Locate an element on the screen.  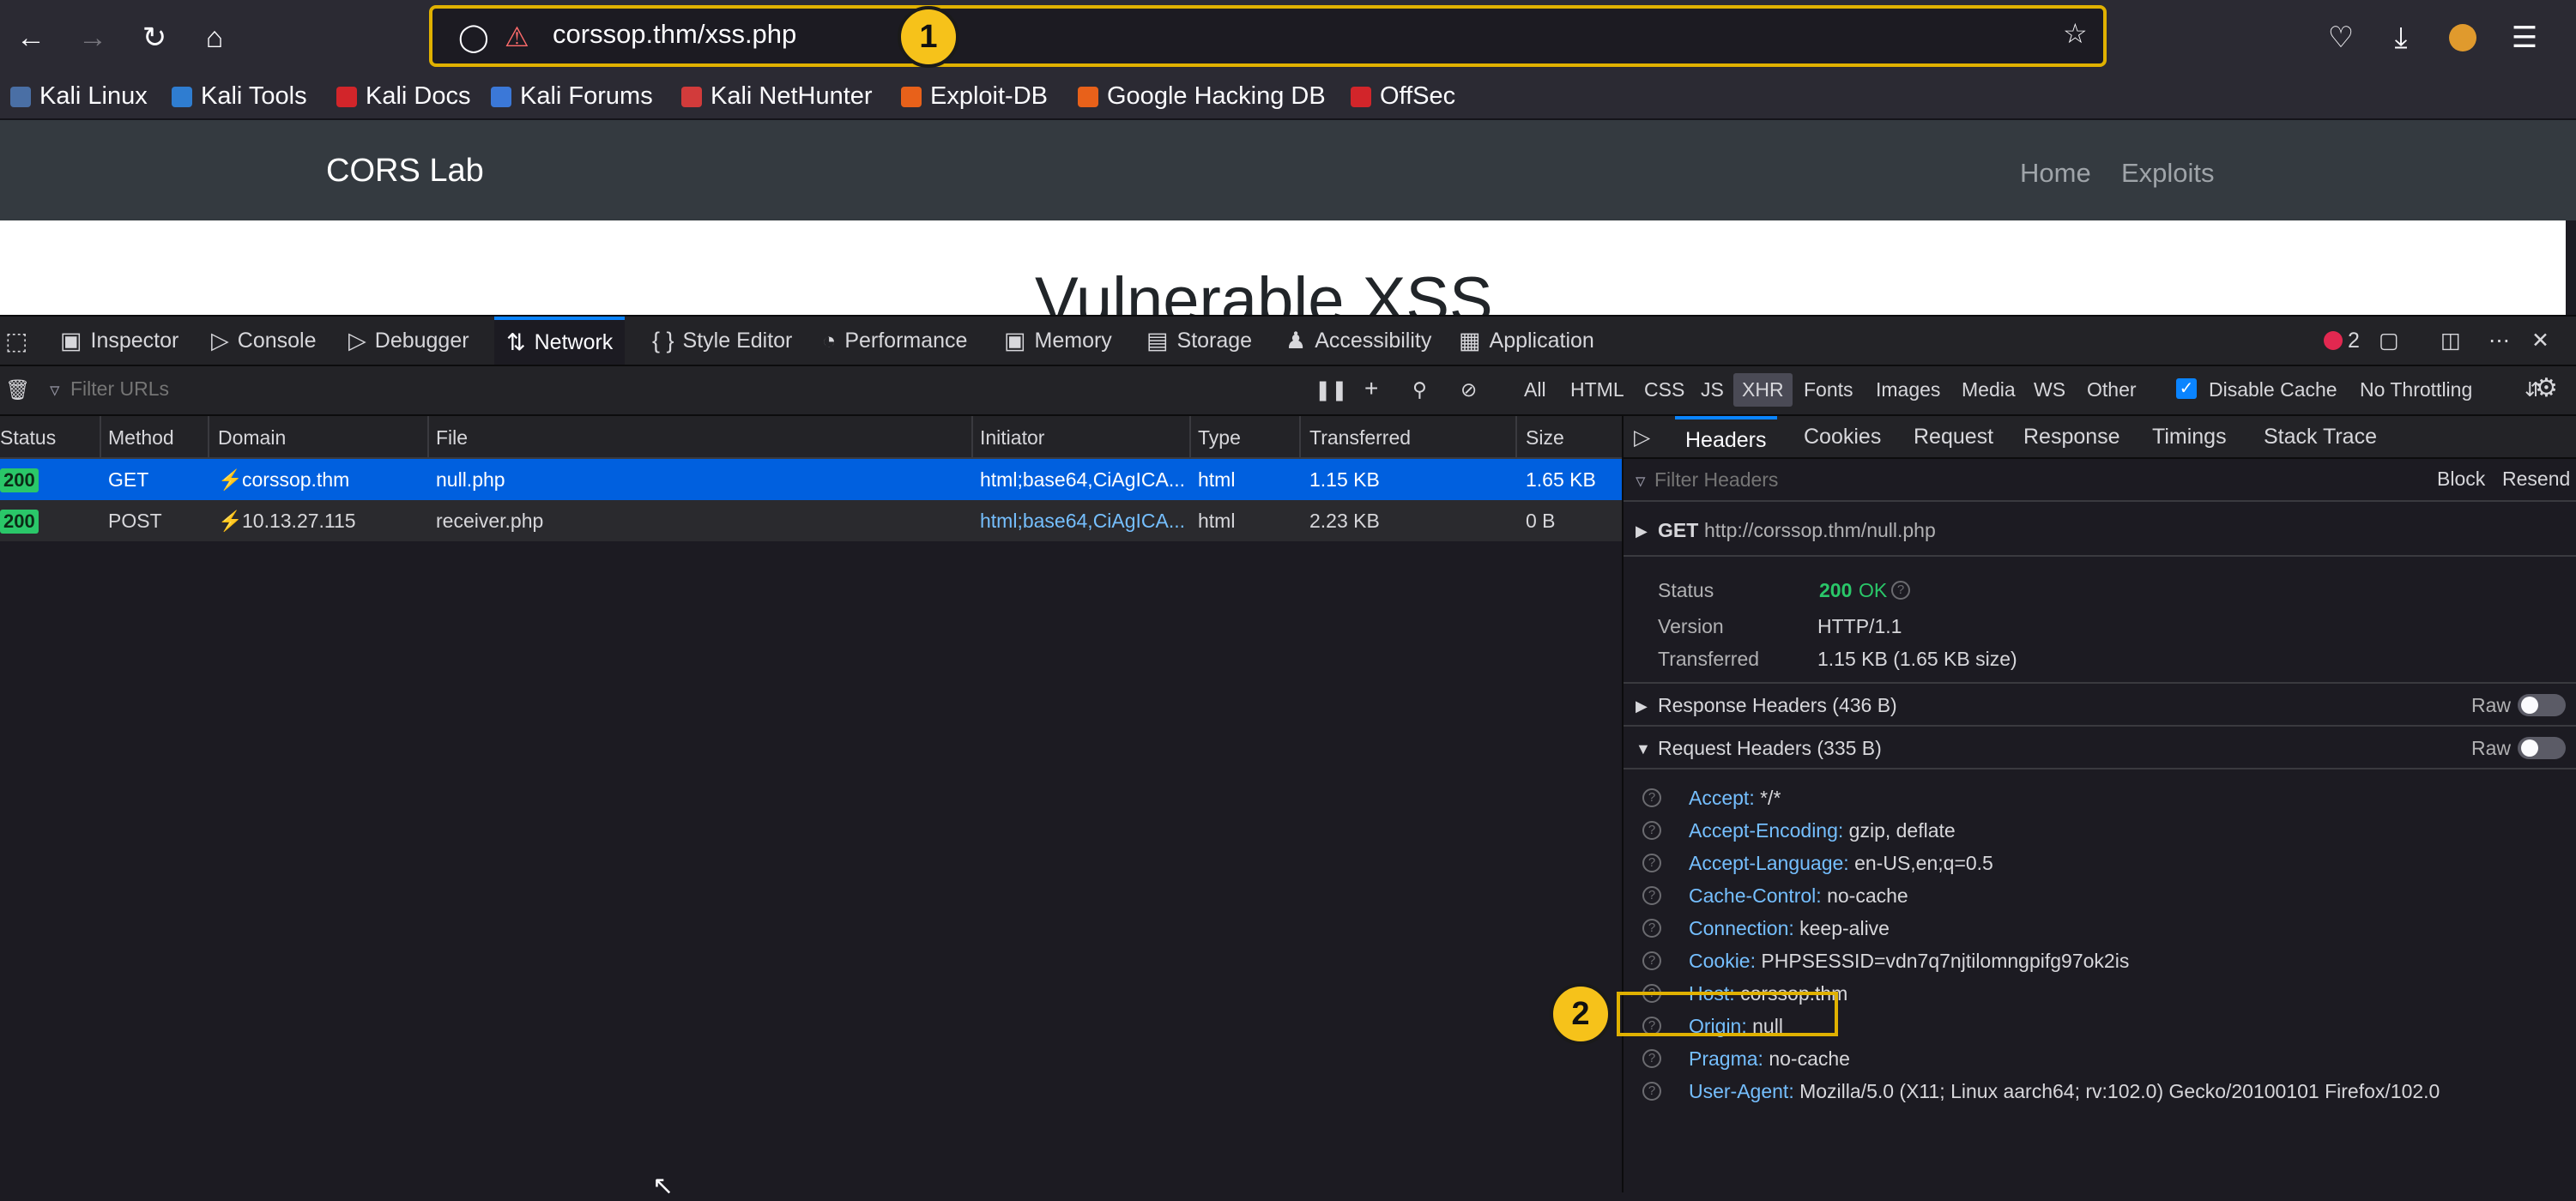
tab-performance: ◔ Performance is located at coordinates (894, 341).